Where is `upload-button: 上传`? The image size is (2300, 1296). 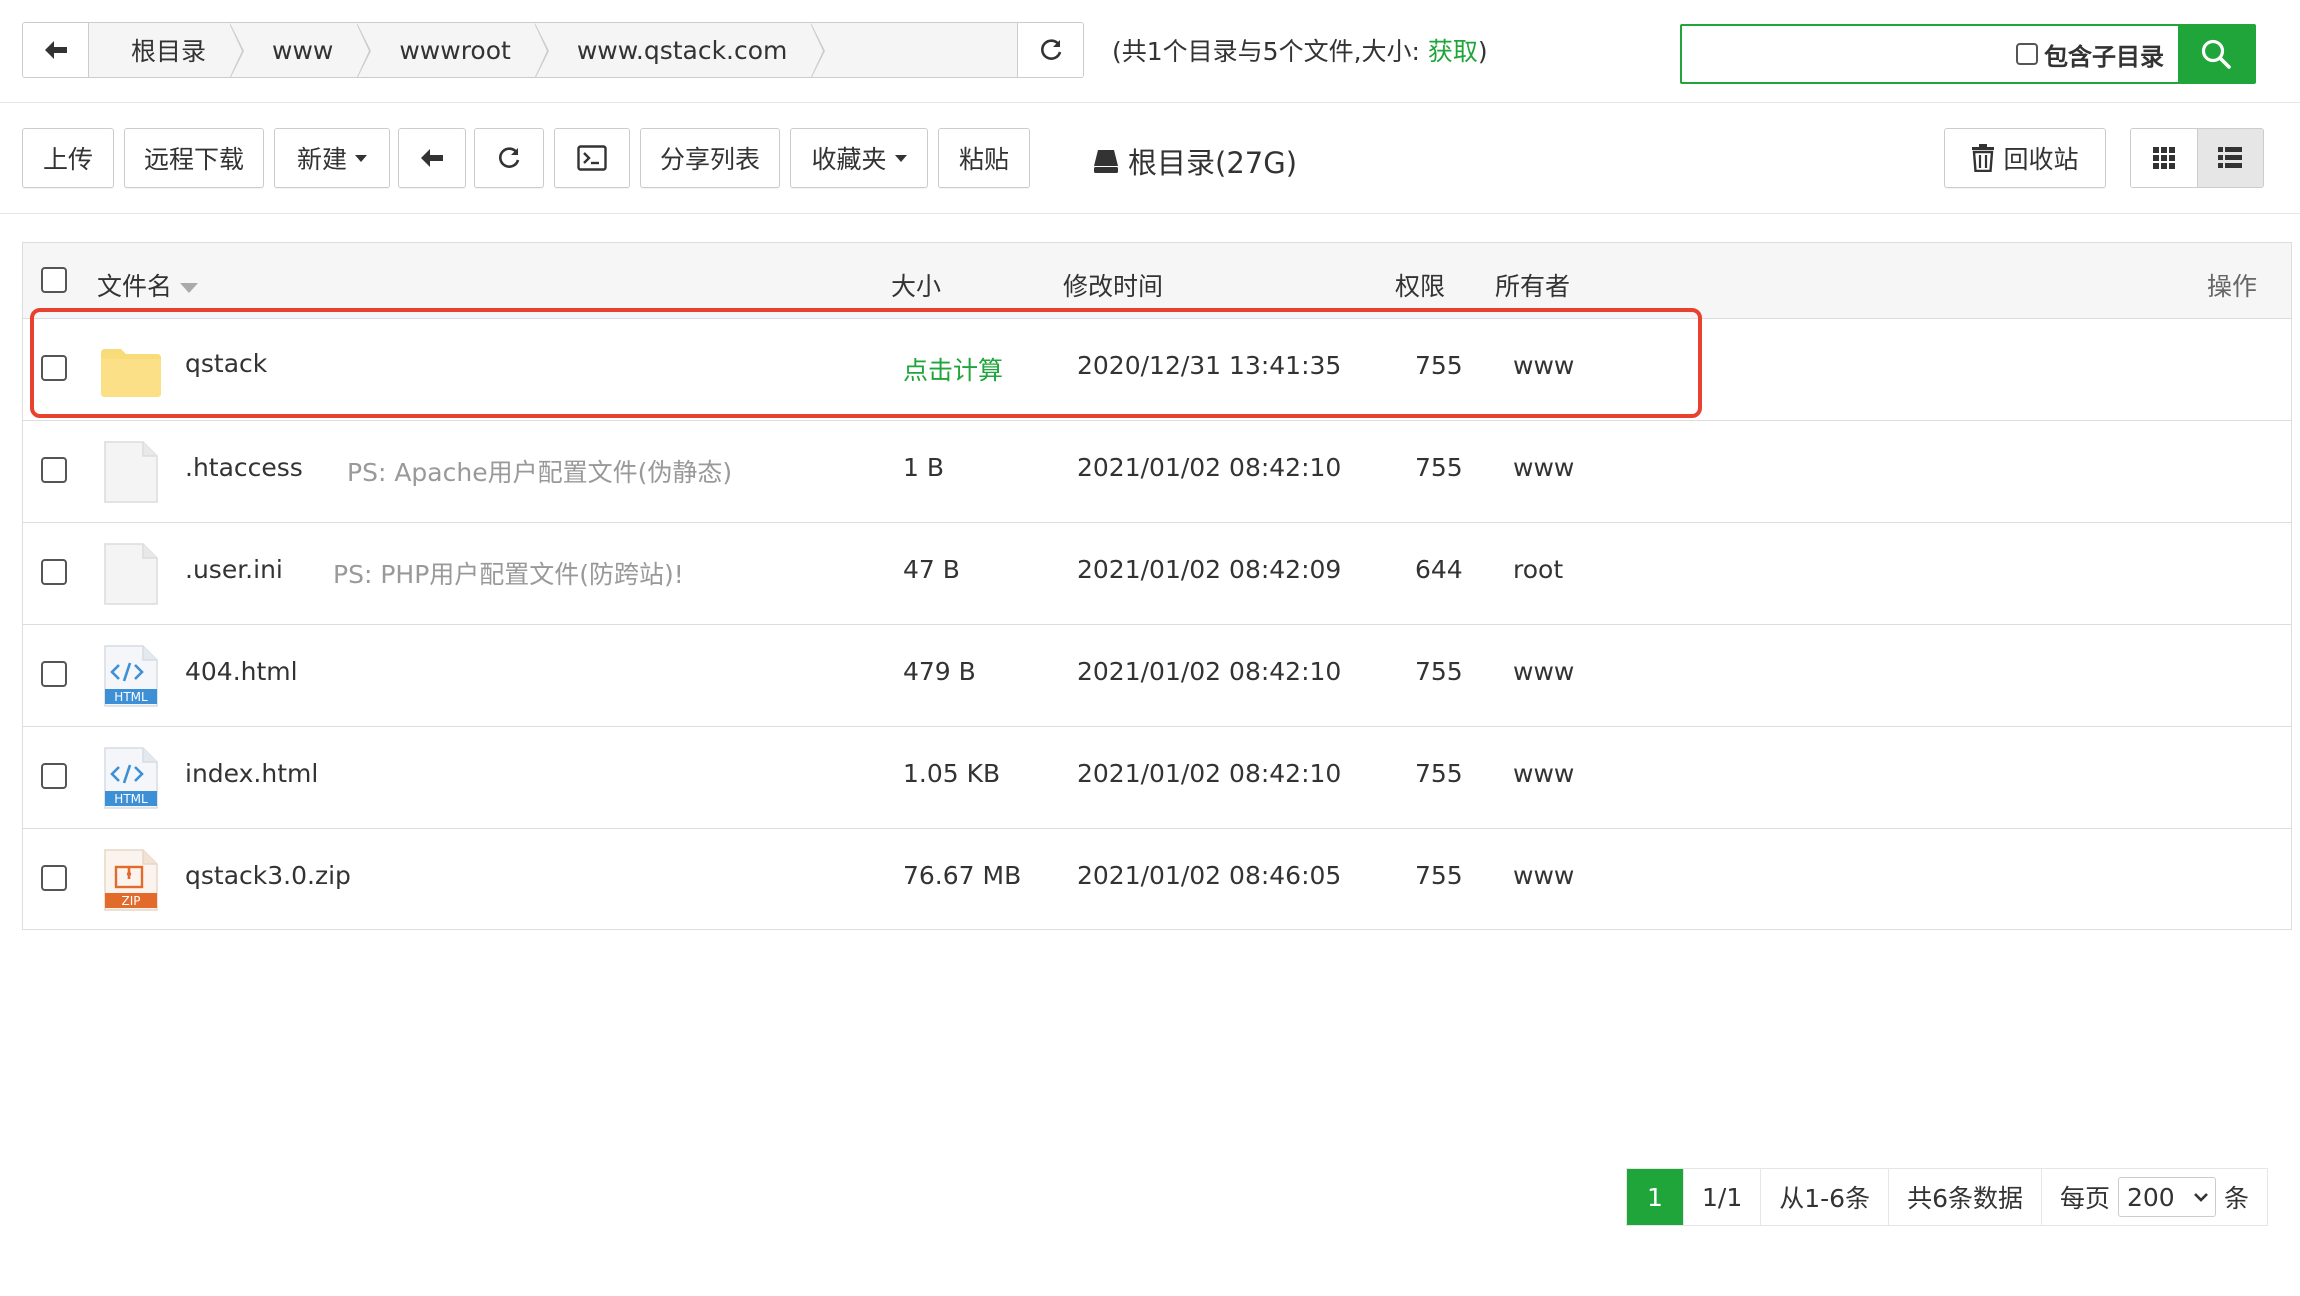 upload-button: 上传 is located at coordinates (68, 158).